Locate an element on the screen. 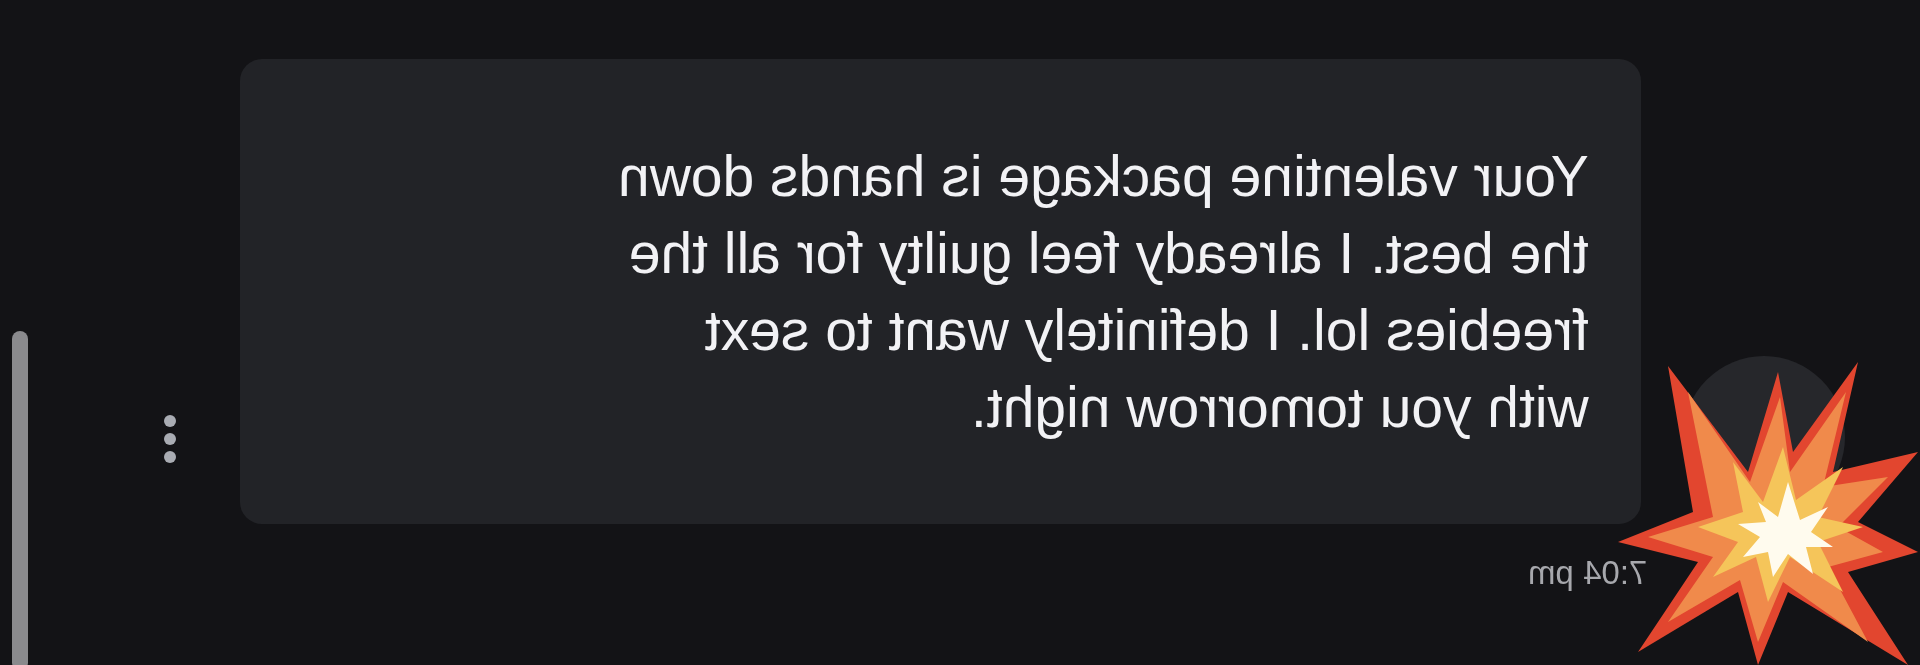 The height and width of the screenshot is (665, 1920). more-options-icon is located at coordinates (170, 439).